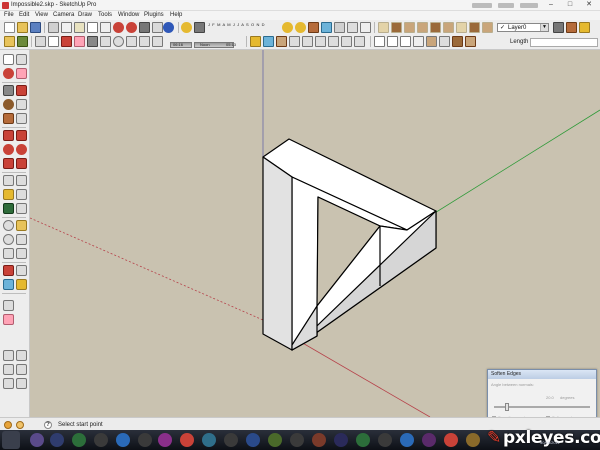  What do you see at coordinates (66, 27) in the screenshot?
I see `copy-icon` at bounding box center [66, 27].